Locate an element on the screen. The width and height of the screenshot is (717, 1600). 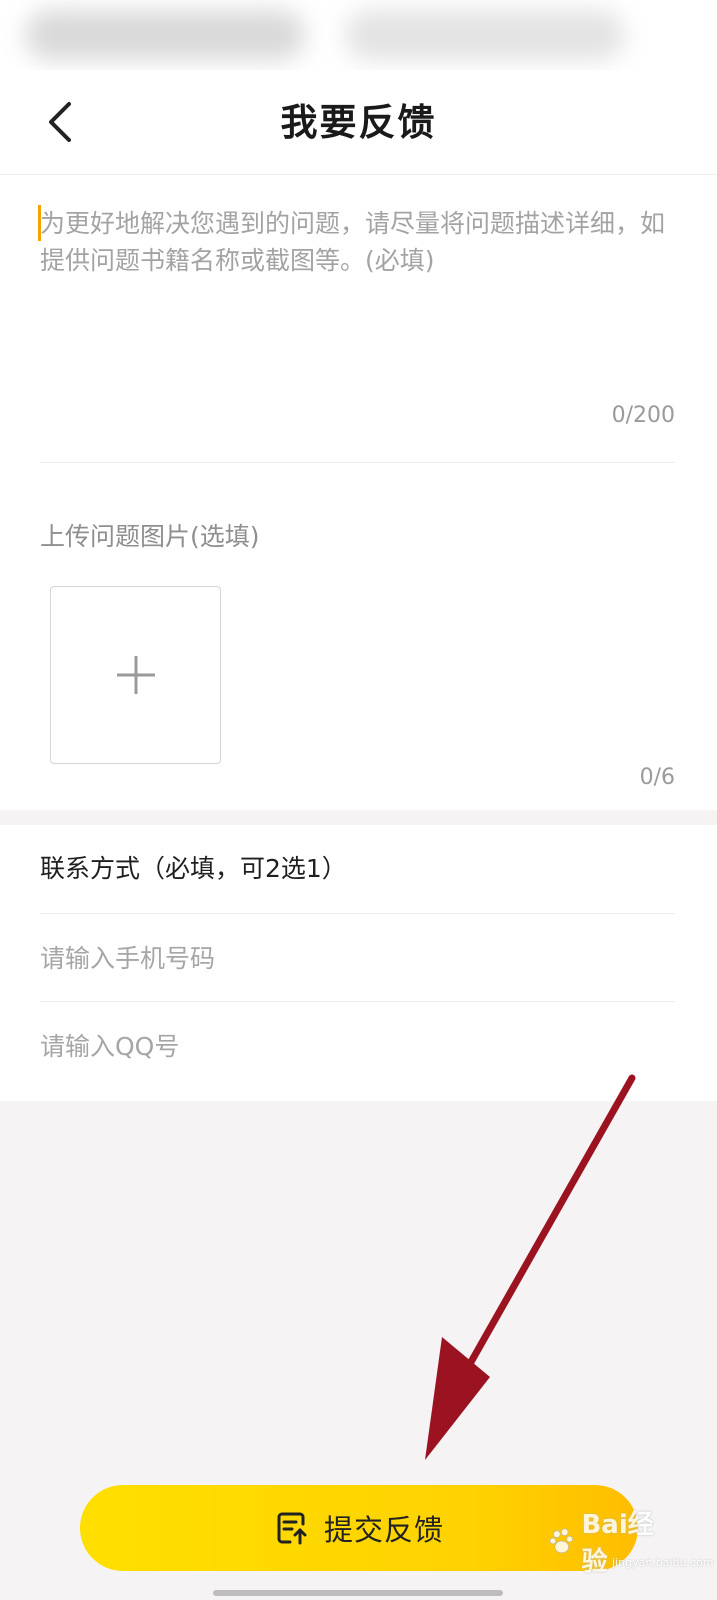
status-bar is located at coordinates (358, 35).